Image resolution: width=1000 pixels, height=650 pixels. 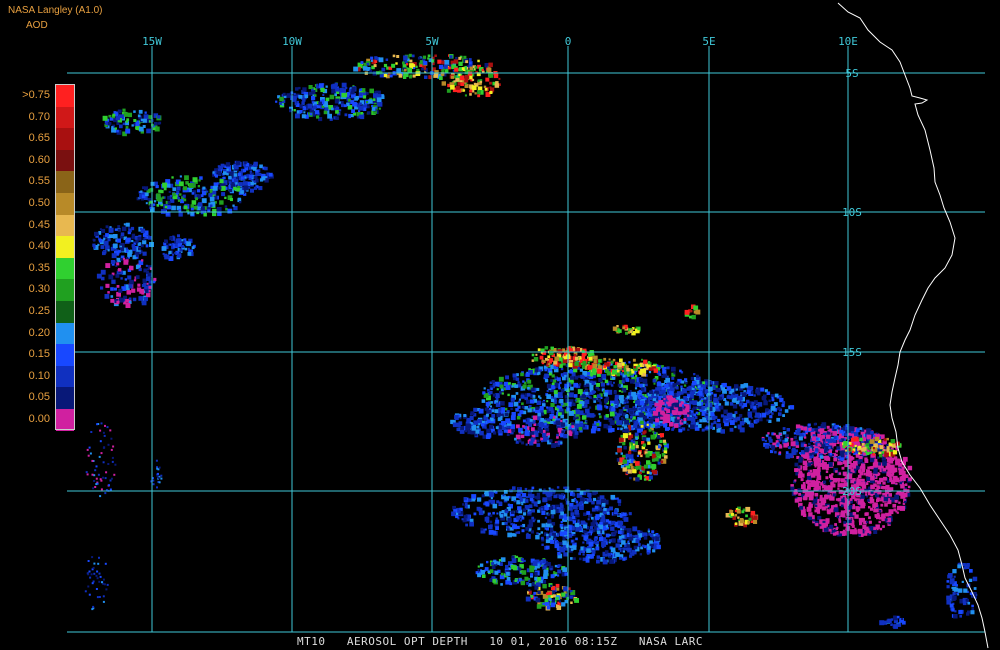 What do you see at coordinates (39, 375) in the screenshot?
I see `legend-label: 0.10` at bounding box center [39, 375].